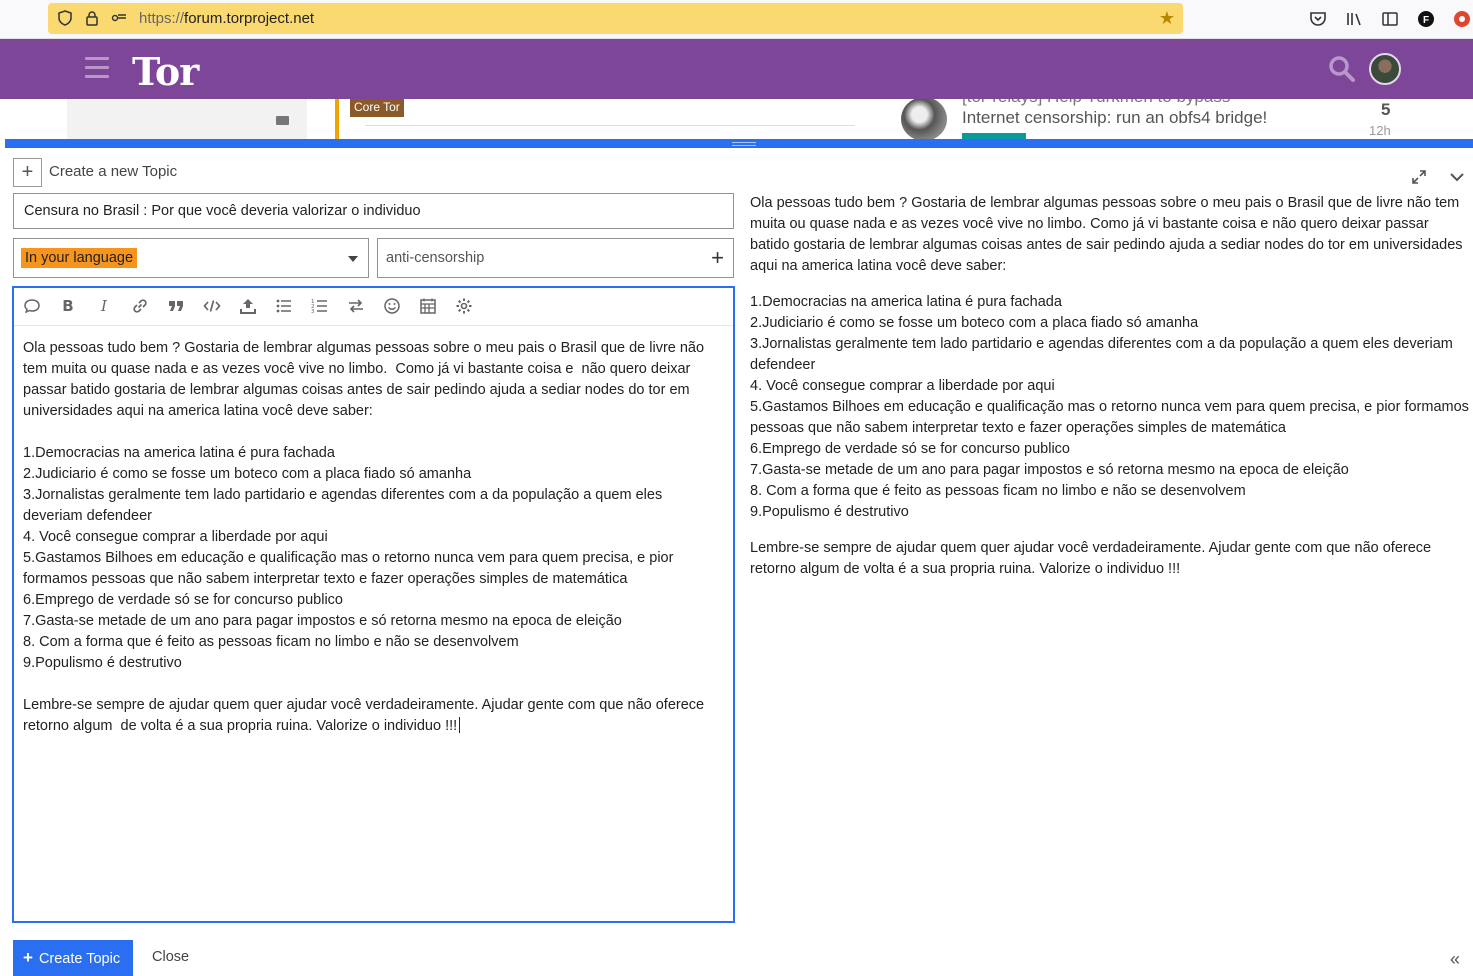 The image size is (1473, 976). Describe the element at coordinates (464, 306) in the screenshot. I see `gear-icon` at that location.